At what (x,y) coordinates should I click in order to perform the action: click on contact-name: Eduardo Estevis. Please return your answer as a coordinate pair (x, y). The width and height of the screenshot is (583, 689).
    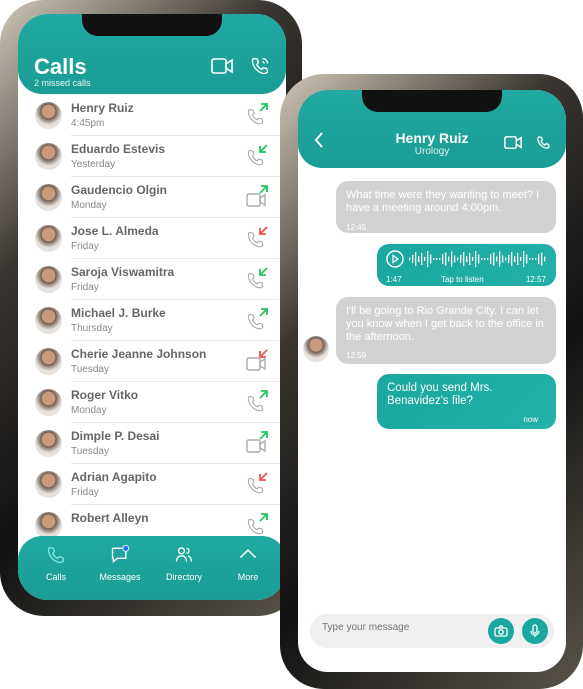
    Looking at the image, I should click on (118, 149).